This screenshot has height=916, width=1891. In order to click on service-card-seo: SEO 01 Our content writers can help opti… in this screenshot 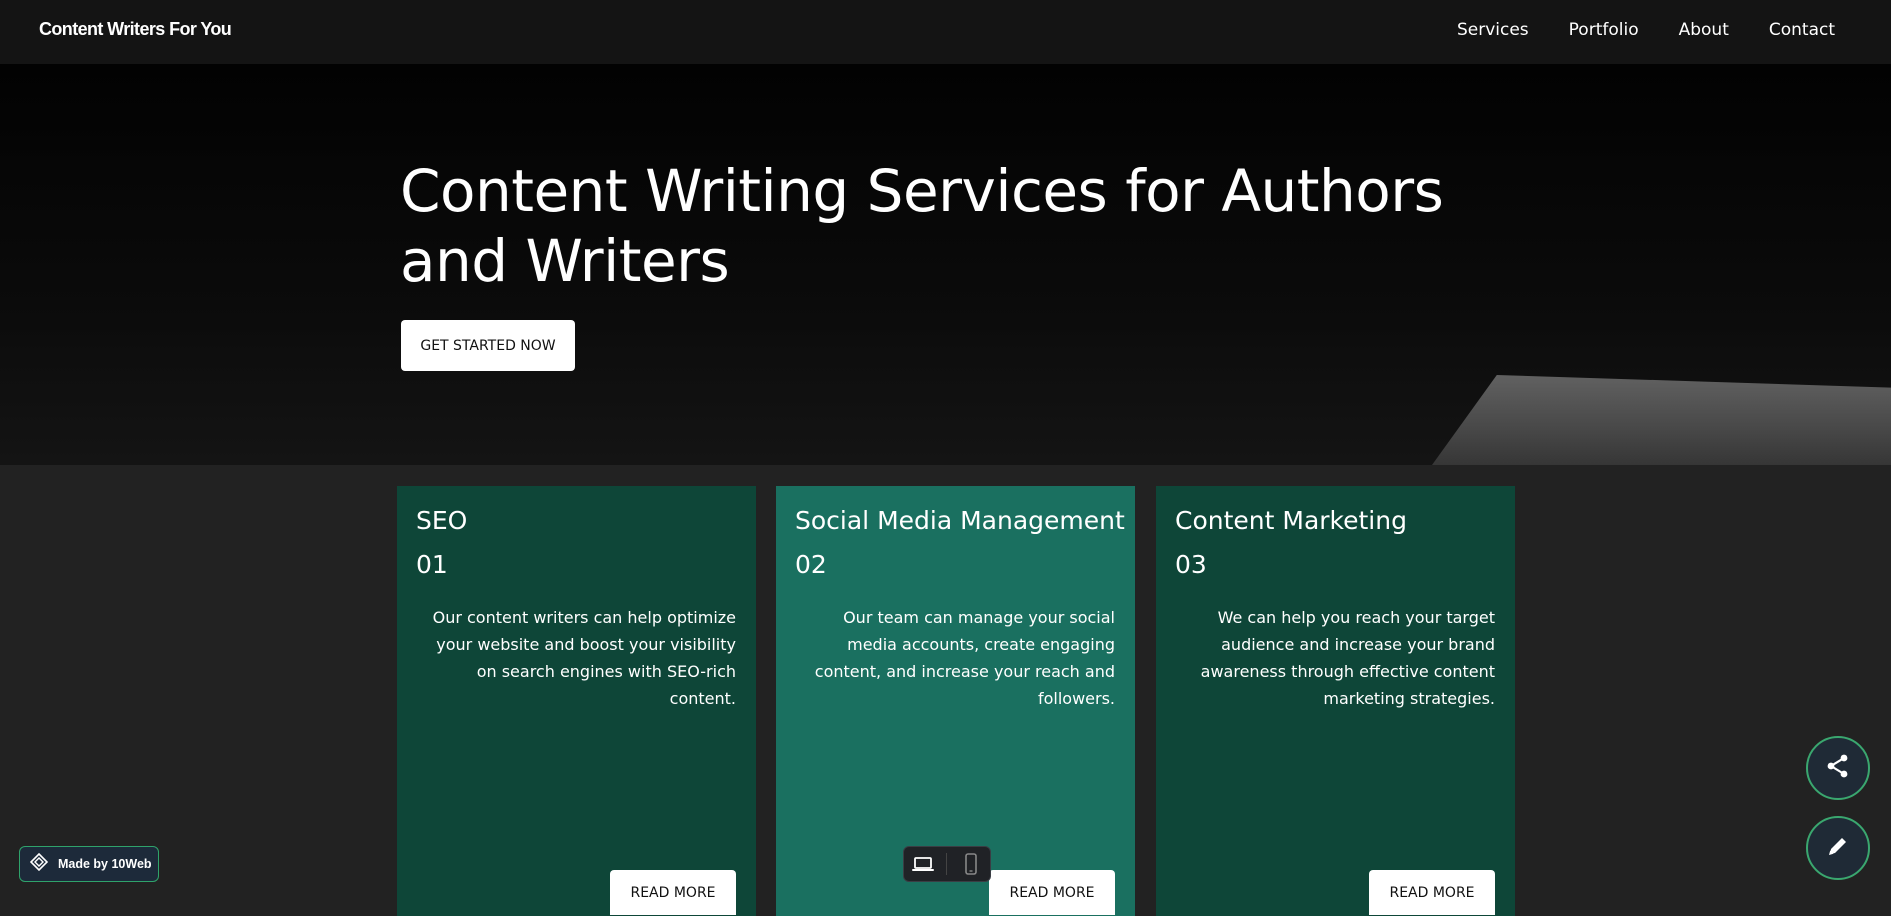, I will do `click(576, 701)`.